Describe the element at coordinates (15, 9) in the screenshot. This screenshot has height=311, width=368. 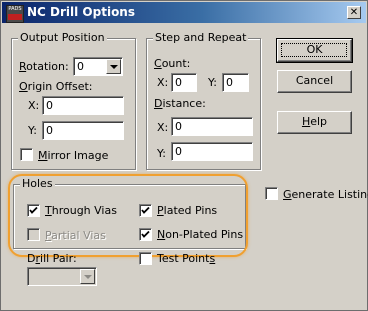
I see `app-icon-text: PADS` at that location.